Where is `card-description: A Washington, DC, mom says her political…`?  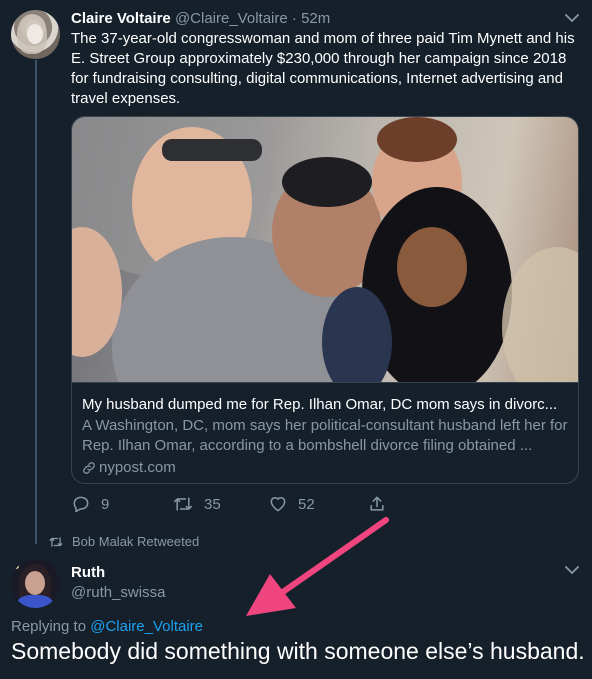
card-description: A Washington, DC, mom says her political… is located at coordinates (325, 435).